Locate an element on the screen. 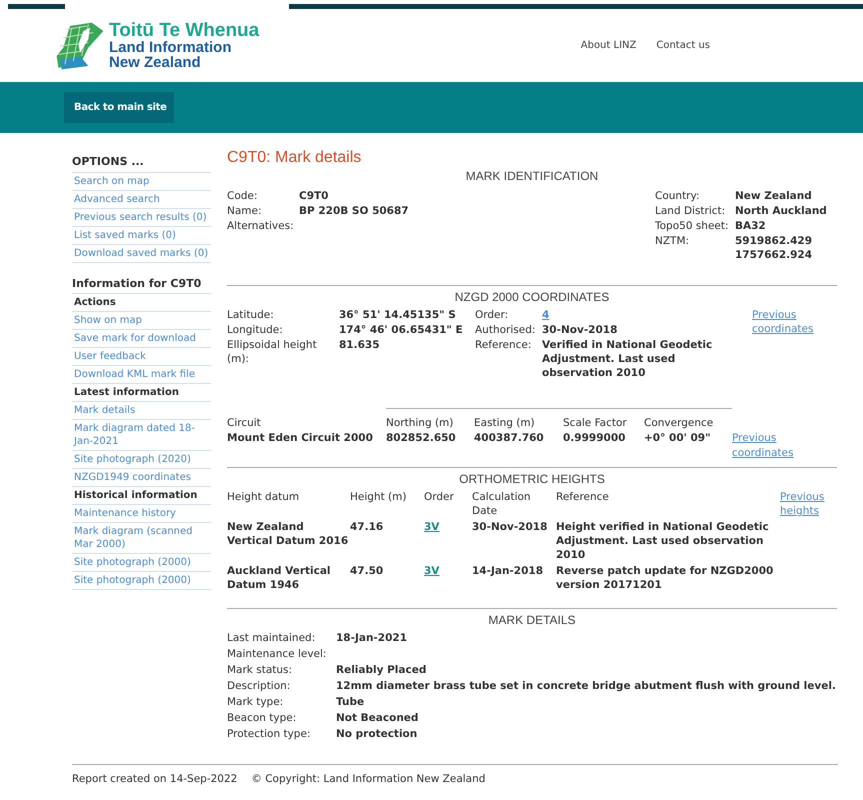  field-value: Reliably Placed is located at coordinates (382, 670).